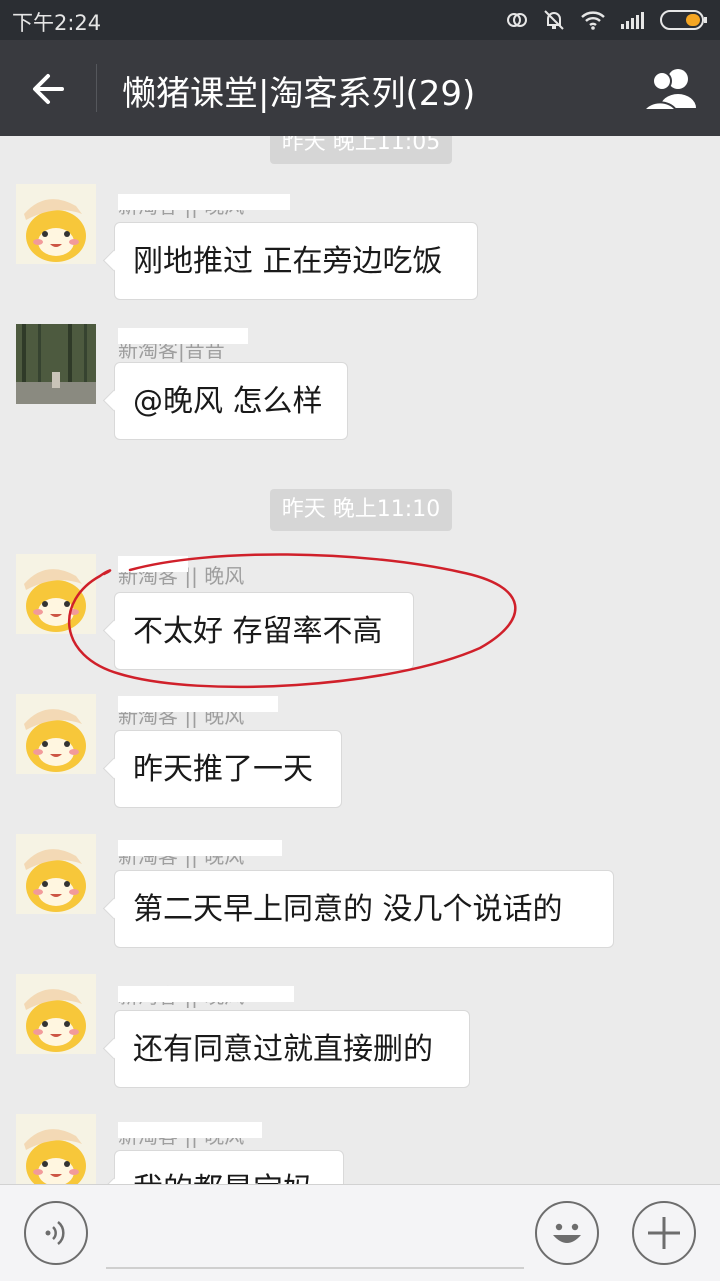  What do you see at coordinates (296, 261) in the screenshot?
I see `message-bubble: 刚地推过 正在旁边吃饭` at bounding box center [296, 261].